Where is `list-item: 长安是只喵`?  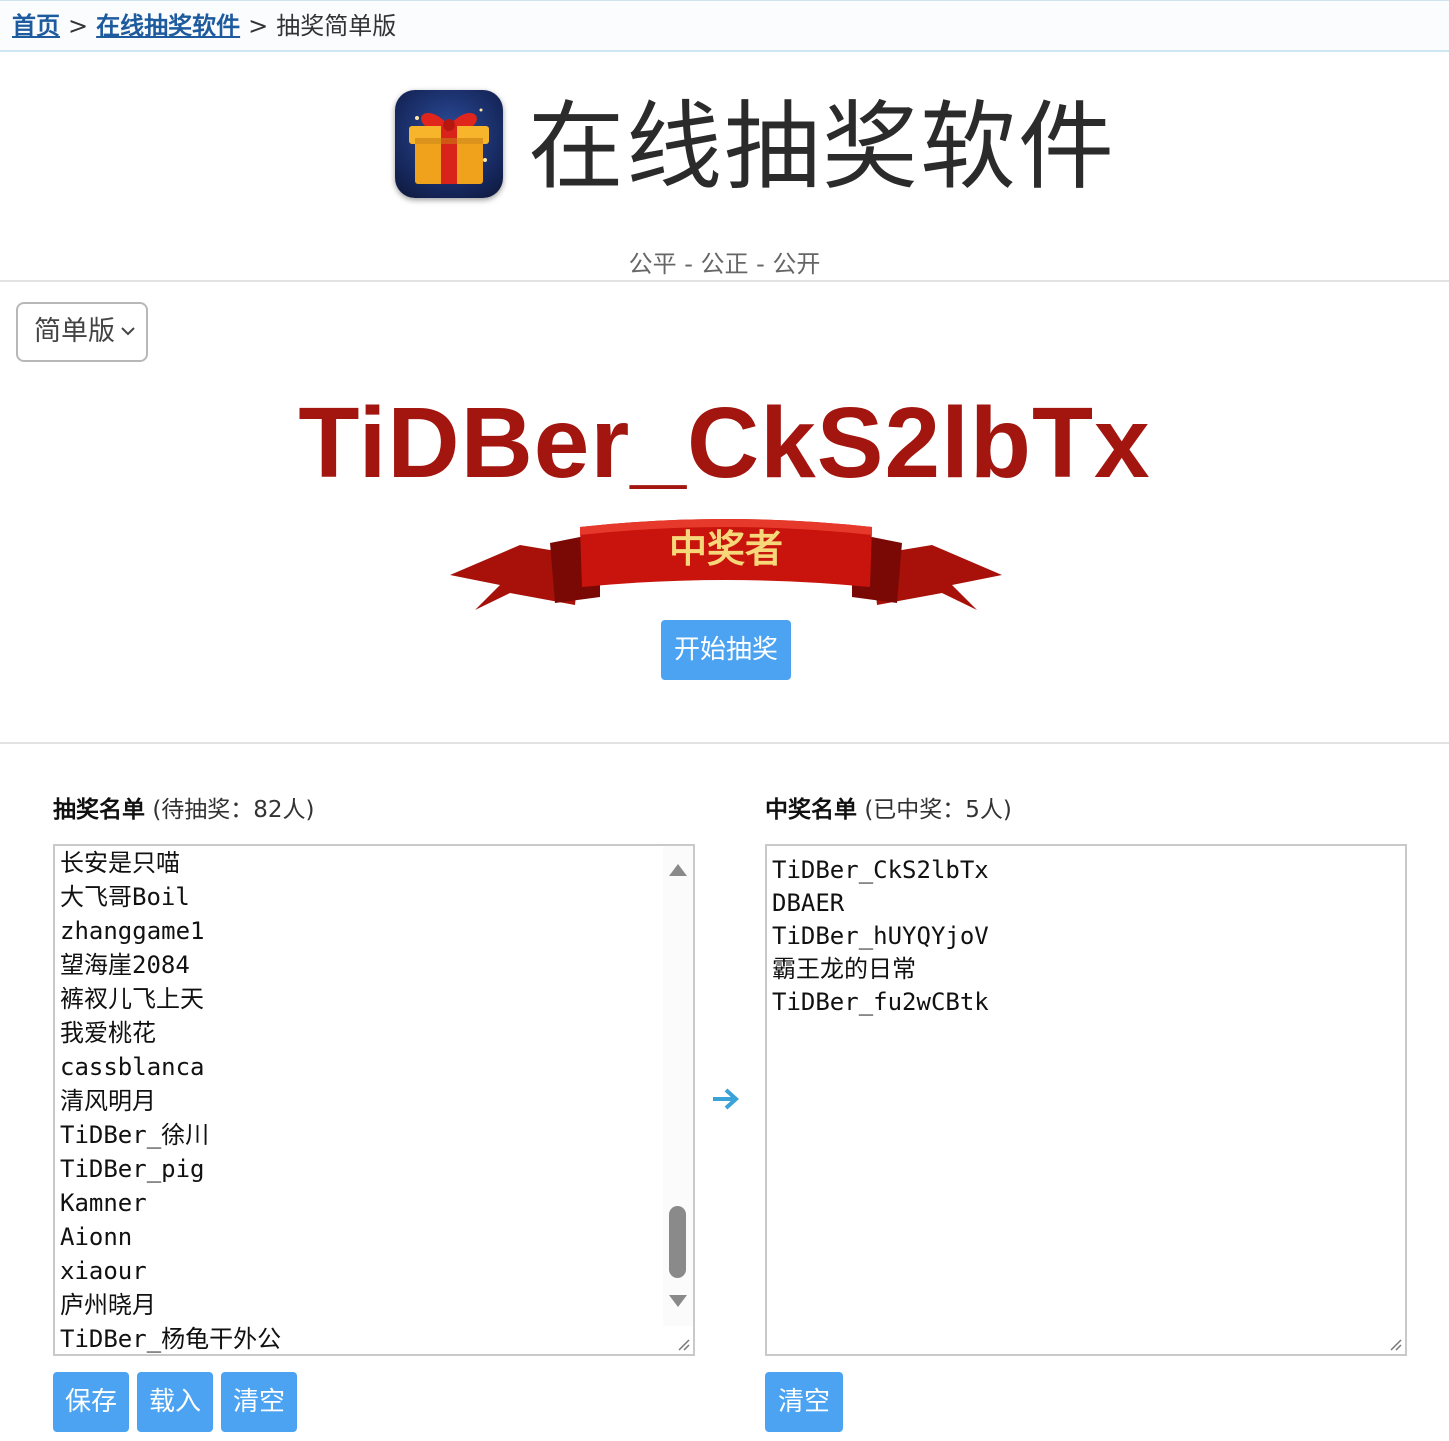 list-item: 长安是只喵 is located at coordinates (120, 863).